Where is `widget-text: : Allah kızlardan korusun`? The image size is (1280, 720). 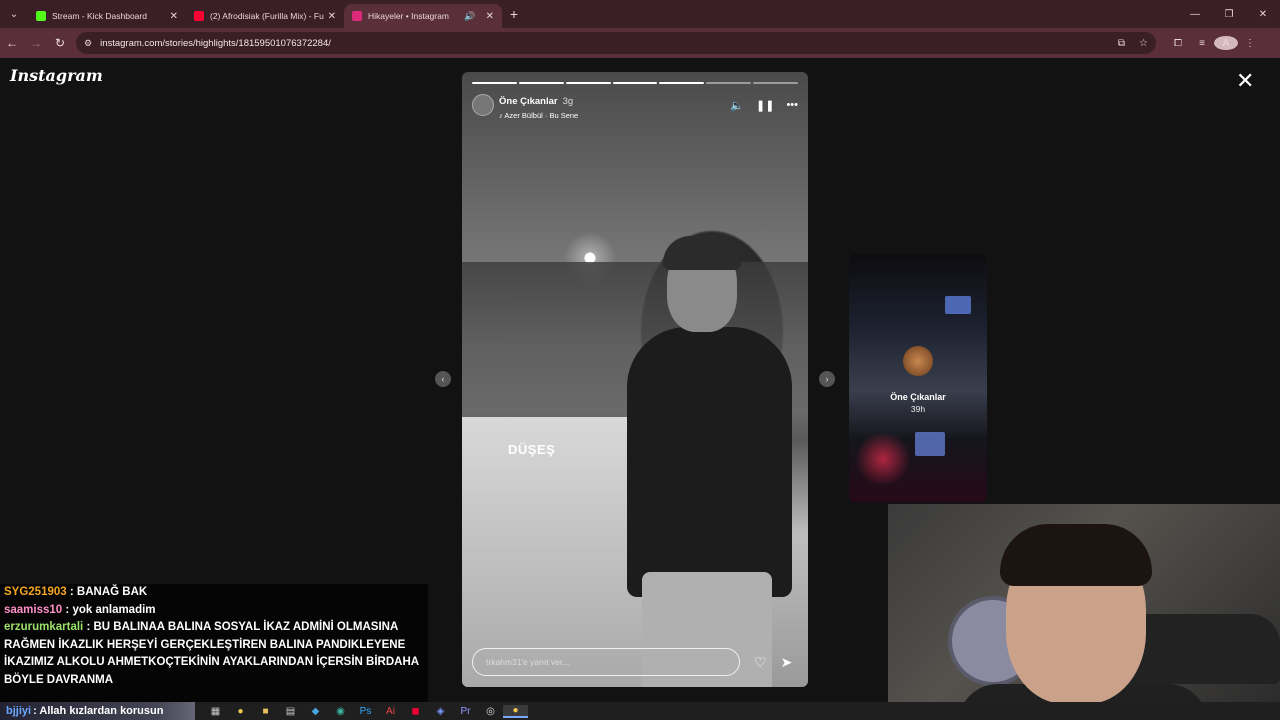
widget-text: : Allah kızlardan korusun is located at coordinates (98, 711).